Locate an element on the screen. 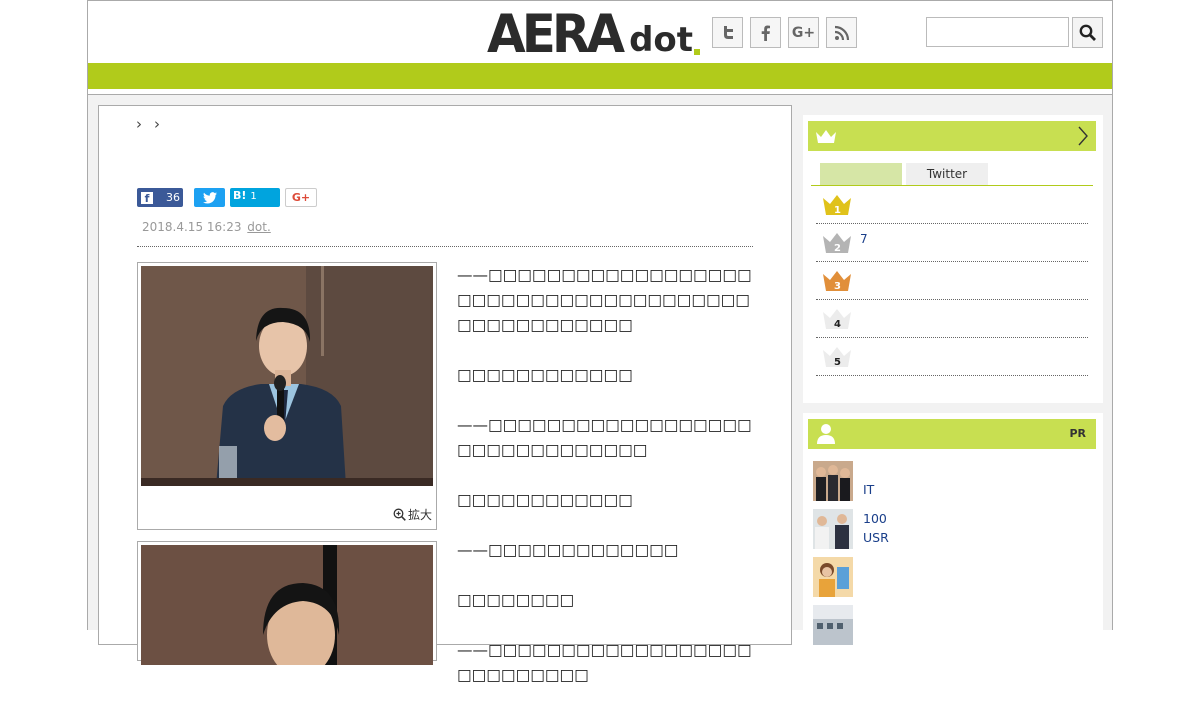 This screenshot has width=1200, height=713. ranking-item: 5 is located at coordinates (952, 357).